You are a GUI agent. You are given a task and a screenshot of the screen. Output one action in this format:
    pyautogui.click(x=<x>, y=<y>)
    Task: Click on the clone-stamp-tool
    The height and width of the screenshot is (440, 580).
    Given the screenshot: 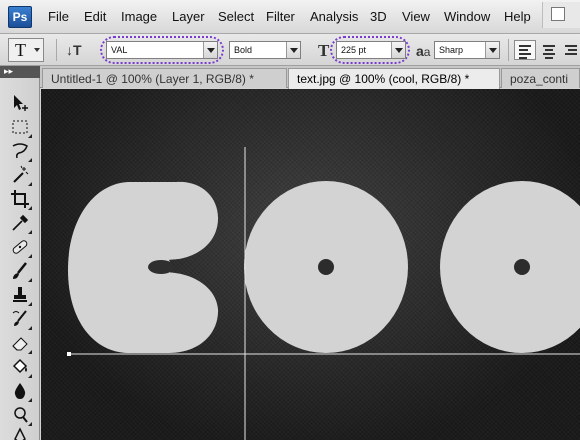 What is the action you would take?
    pyautogui.click(x=20, y=295)
    